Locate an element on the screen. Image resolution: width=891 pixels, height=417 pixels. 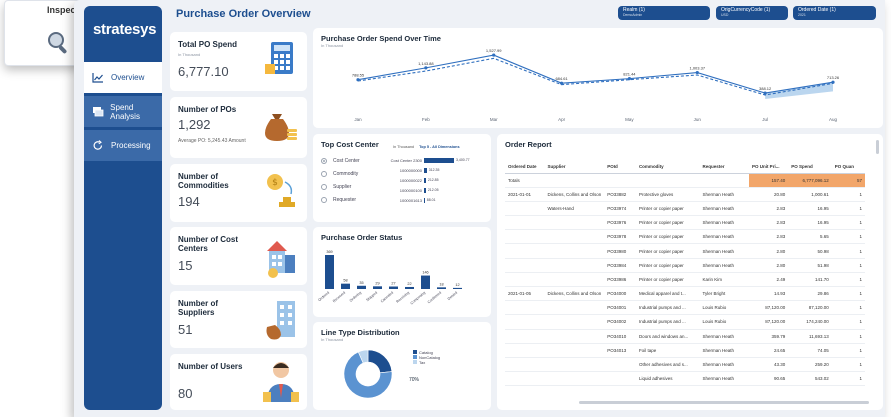
sidebar-item-overview: Overview is located at coordinates (123, 77).